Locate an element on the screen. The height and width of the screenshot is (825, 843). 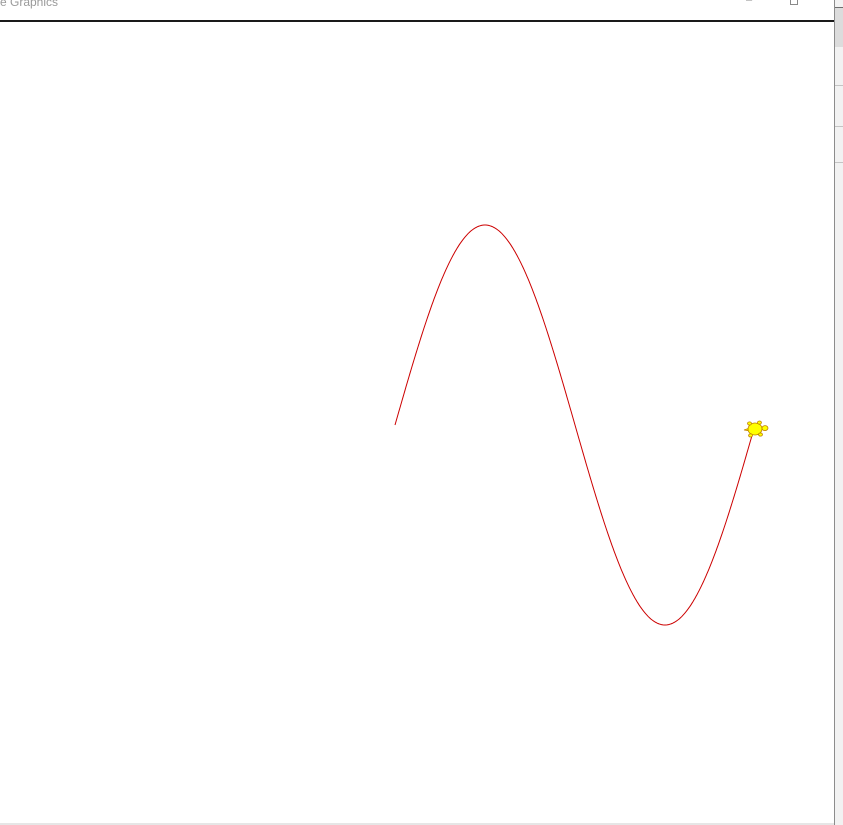
minimize-button: – is located at coordinates (749, 4).